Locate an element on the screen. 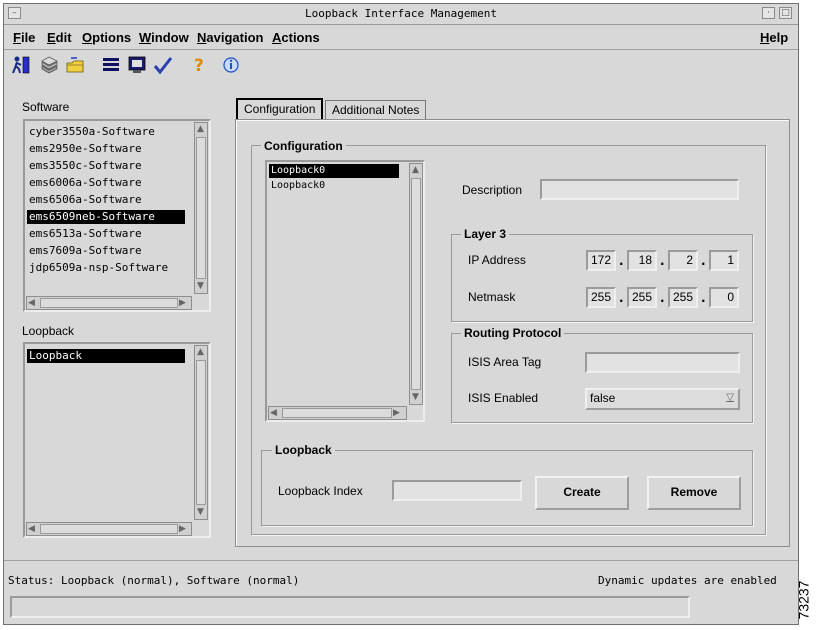 The width and height of the screenshot is (819, 630). window-title: Loopback Interface Management is located at coordinates (401, 13).